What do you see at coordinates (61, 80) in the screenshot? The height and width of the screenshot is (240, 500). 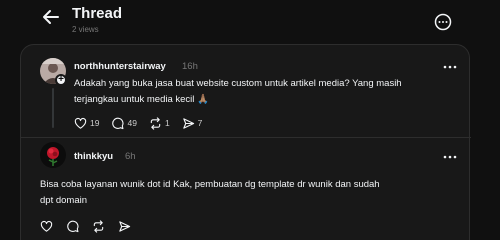 I see `follow-plus-icon: +` at bounding box center [61, 80].